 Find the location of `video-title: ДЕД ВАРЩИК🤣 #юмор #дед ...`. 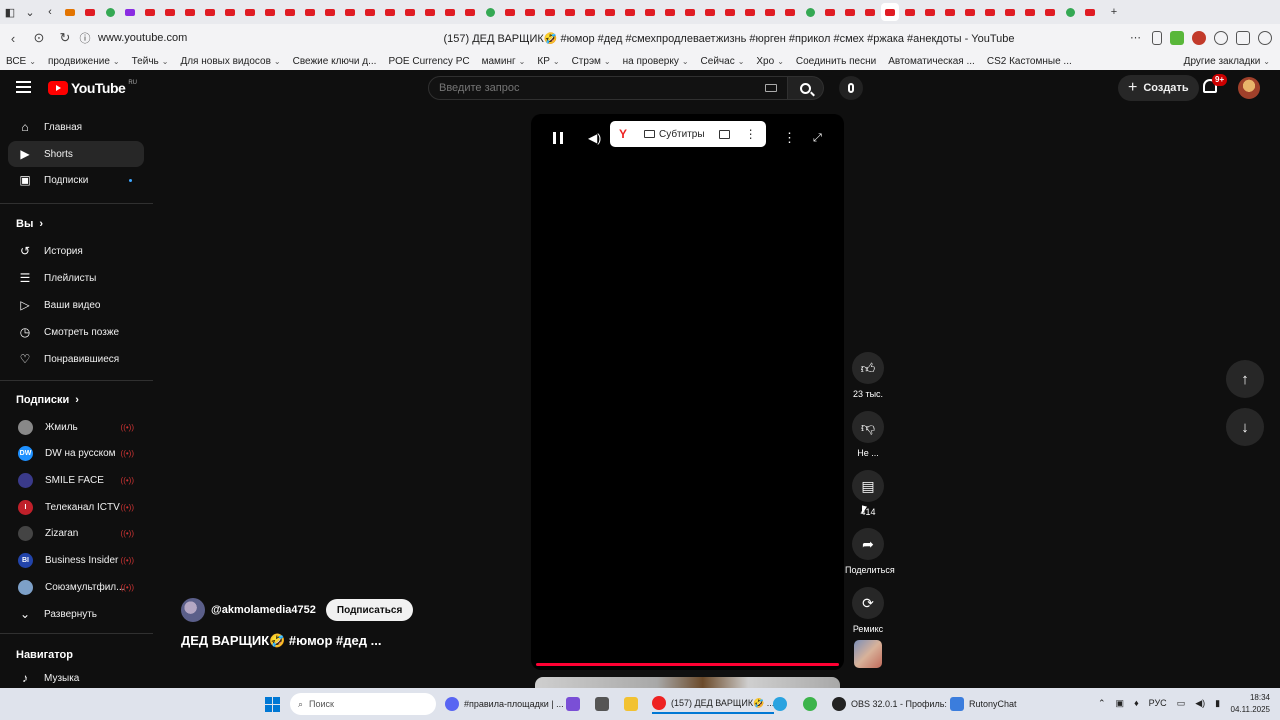

video-title: ДЕД ВАРЩИК🤣 #юмор #дед ... is located at coordinates (281, 641).